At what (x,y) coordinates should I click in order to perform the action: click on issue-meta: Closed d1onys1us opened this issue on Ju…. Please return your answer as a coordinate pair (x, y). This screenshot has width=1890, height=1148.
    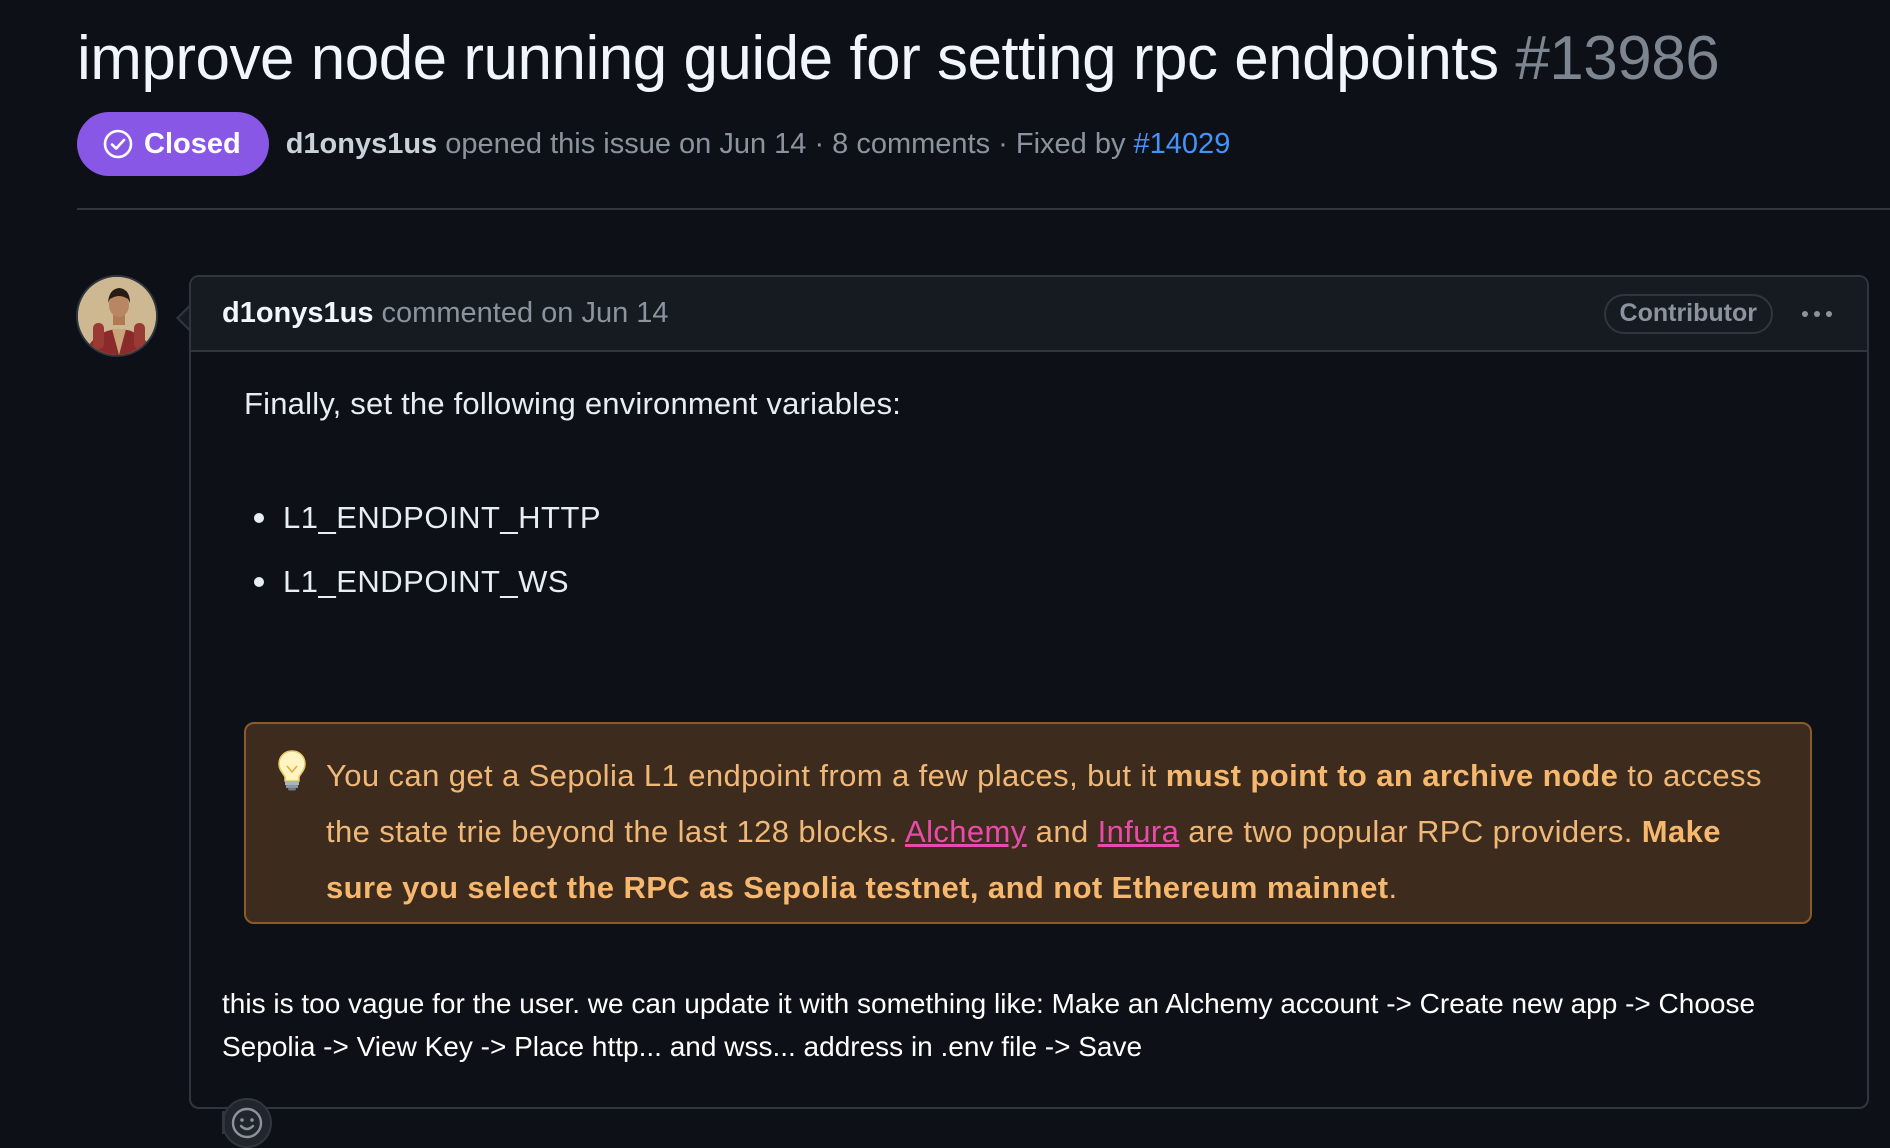
    Looking at the image, I should click on (983, 144).